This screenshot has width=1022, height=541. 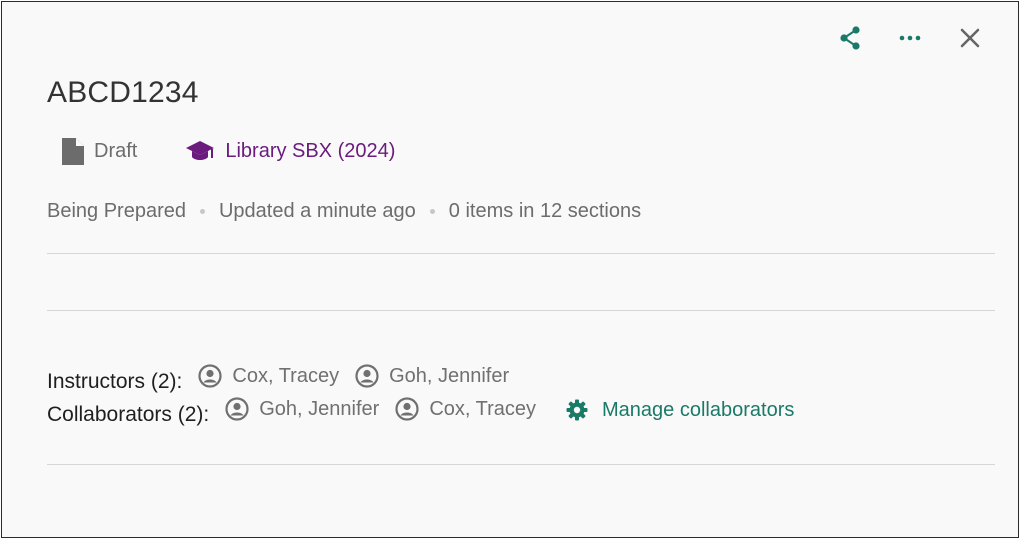 I want to click on share-button, so click(x=850, y=38).